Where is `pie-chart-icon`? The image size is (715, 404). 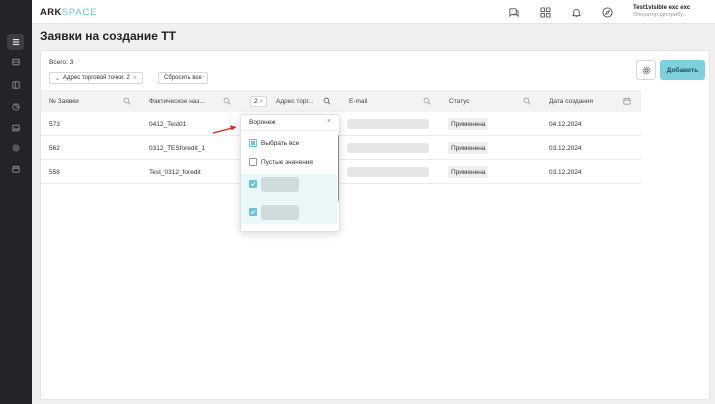 pie-chart-icon is located at coordinates (15, 107).